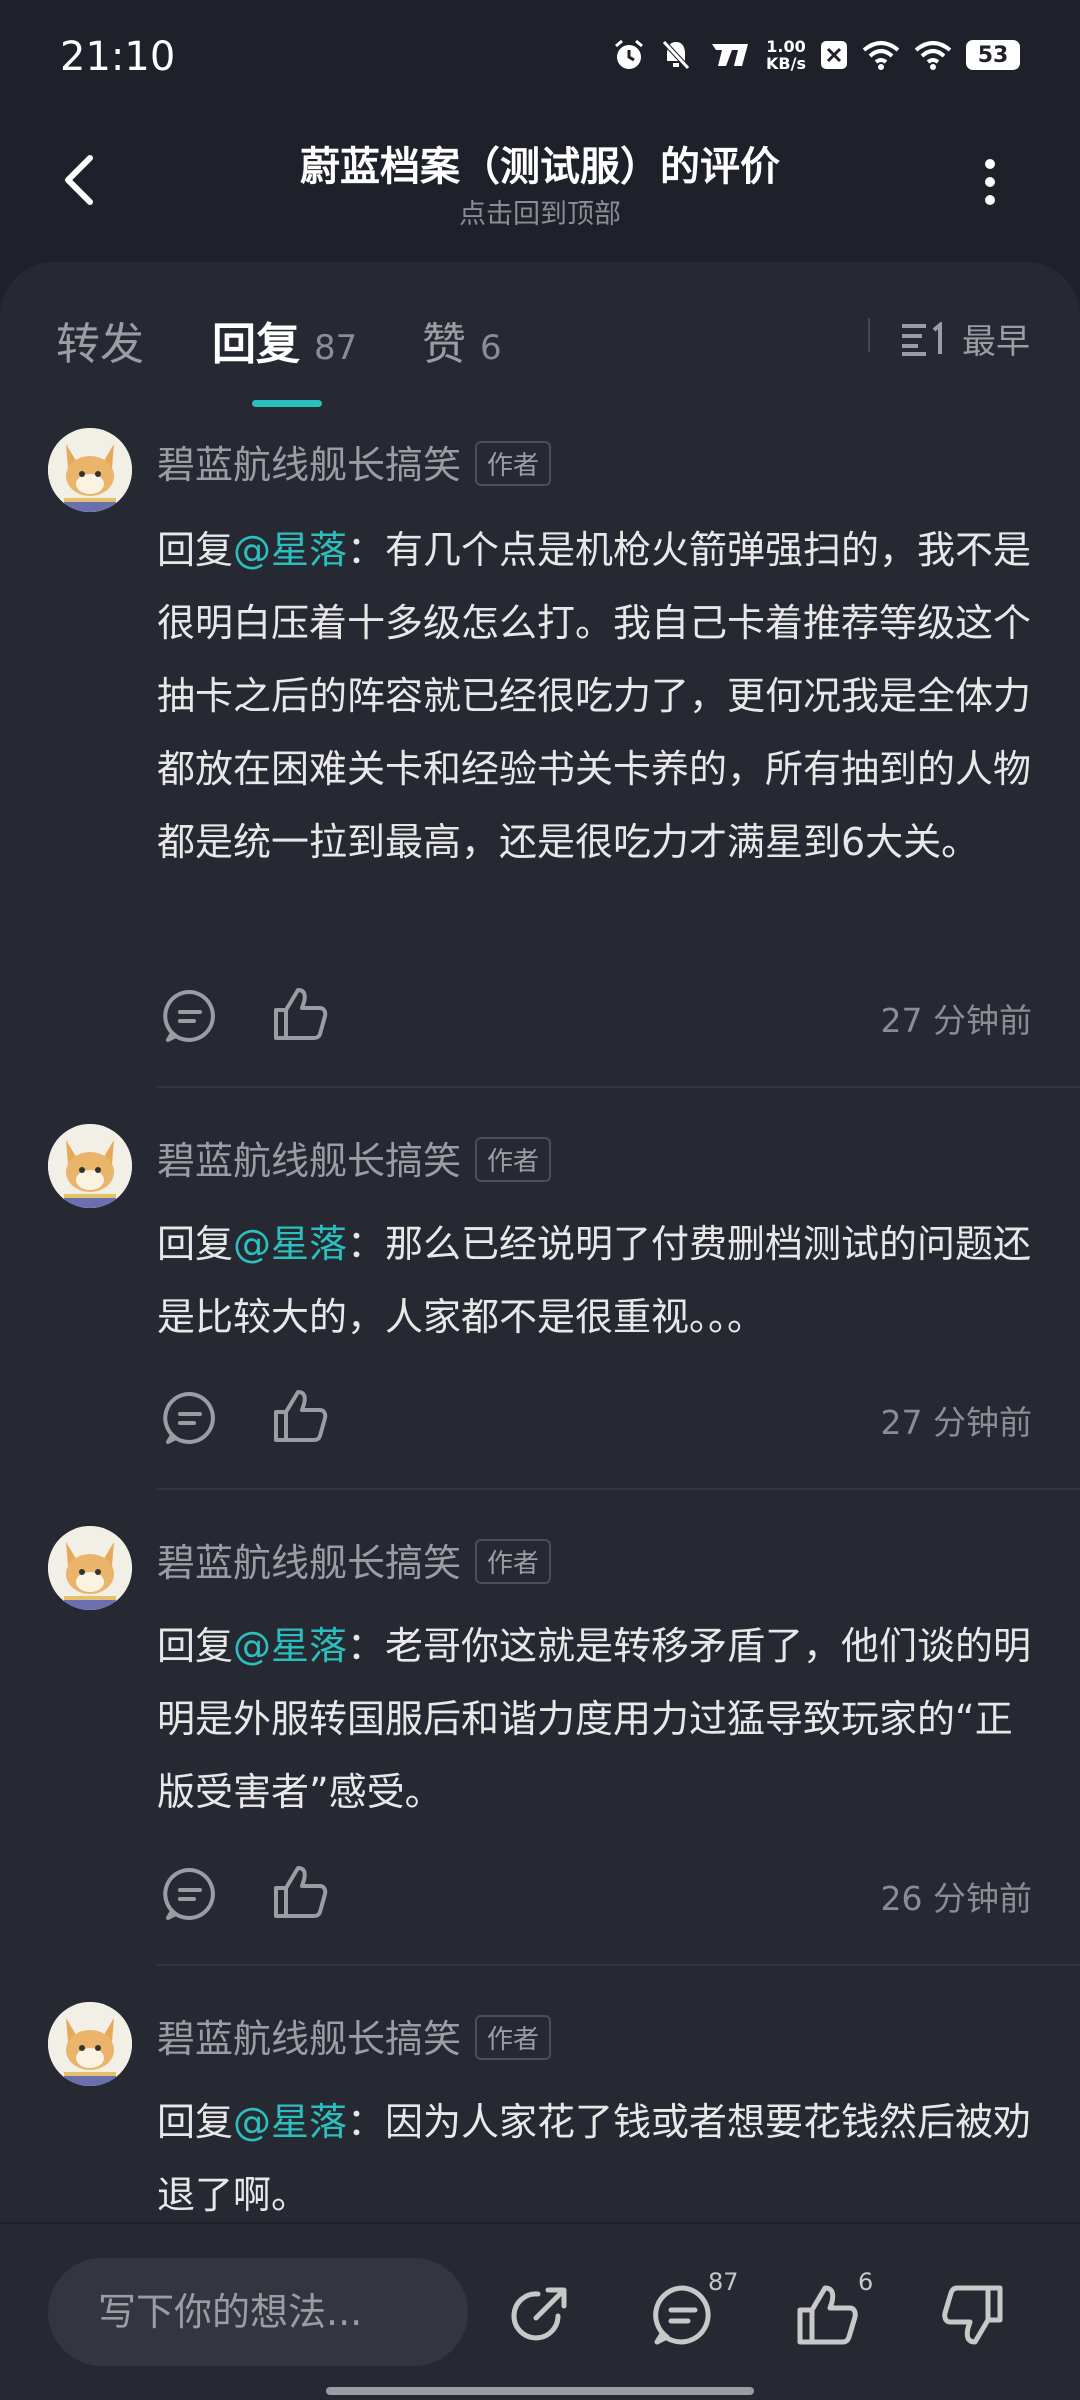 This screenshot has height=2400, width=1080. What do you see at coordinates (816, 55) in the screenshot?
I see `status-icons: 1.00 KB/s 53` at bounding box center [816, 55].